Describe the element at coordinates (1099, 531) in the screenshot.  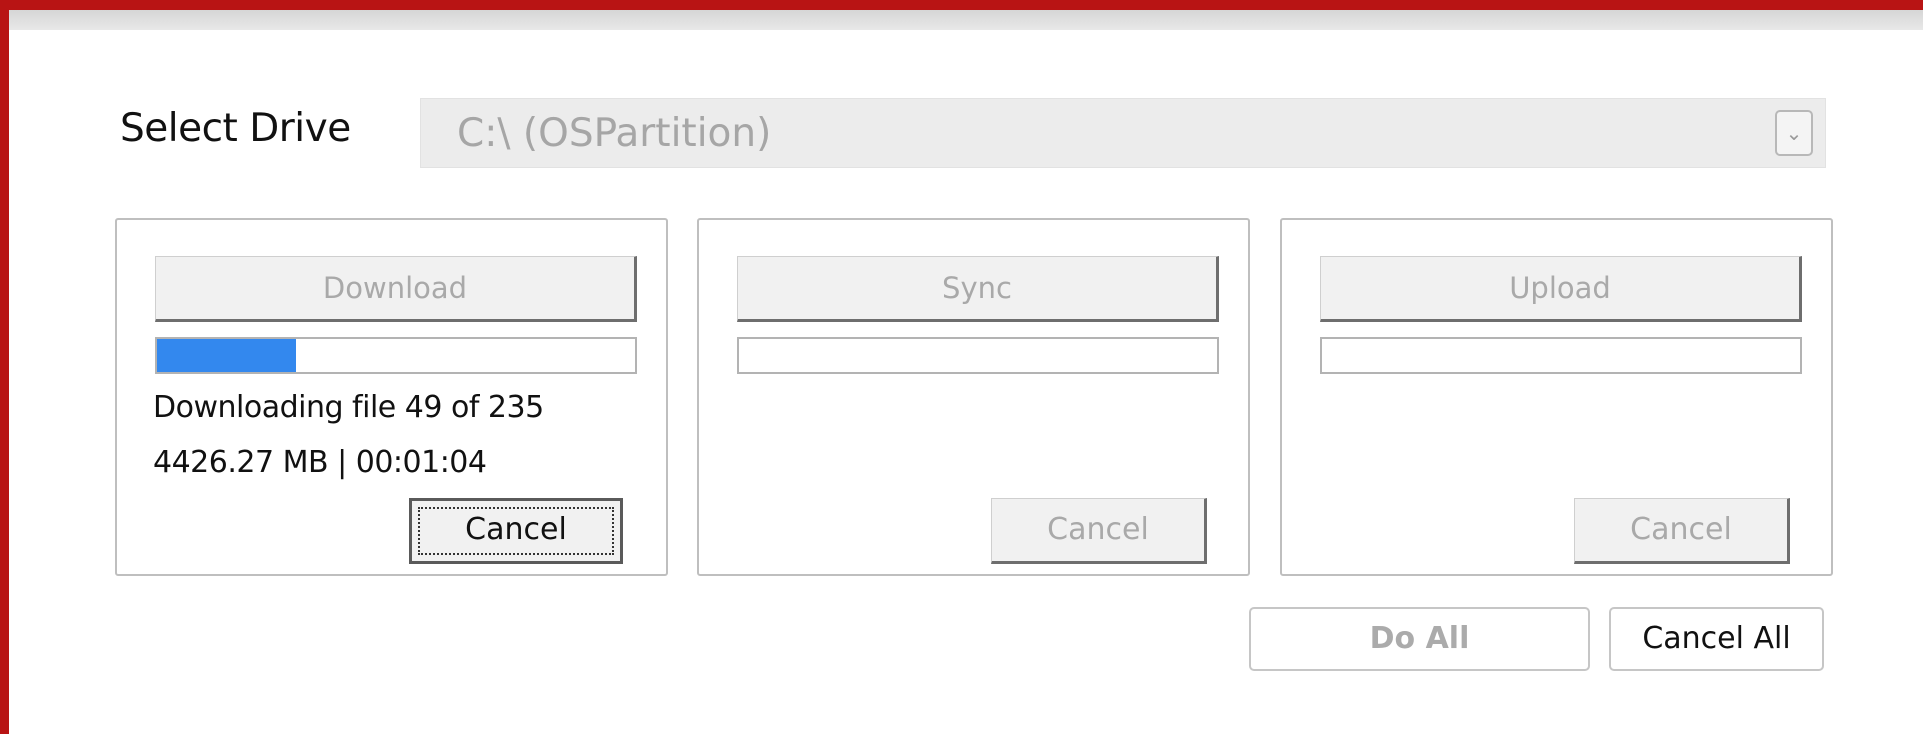
I see `sync-cancel-button: Cancel` at that location.